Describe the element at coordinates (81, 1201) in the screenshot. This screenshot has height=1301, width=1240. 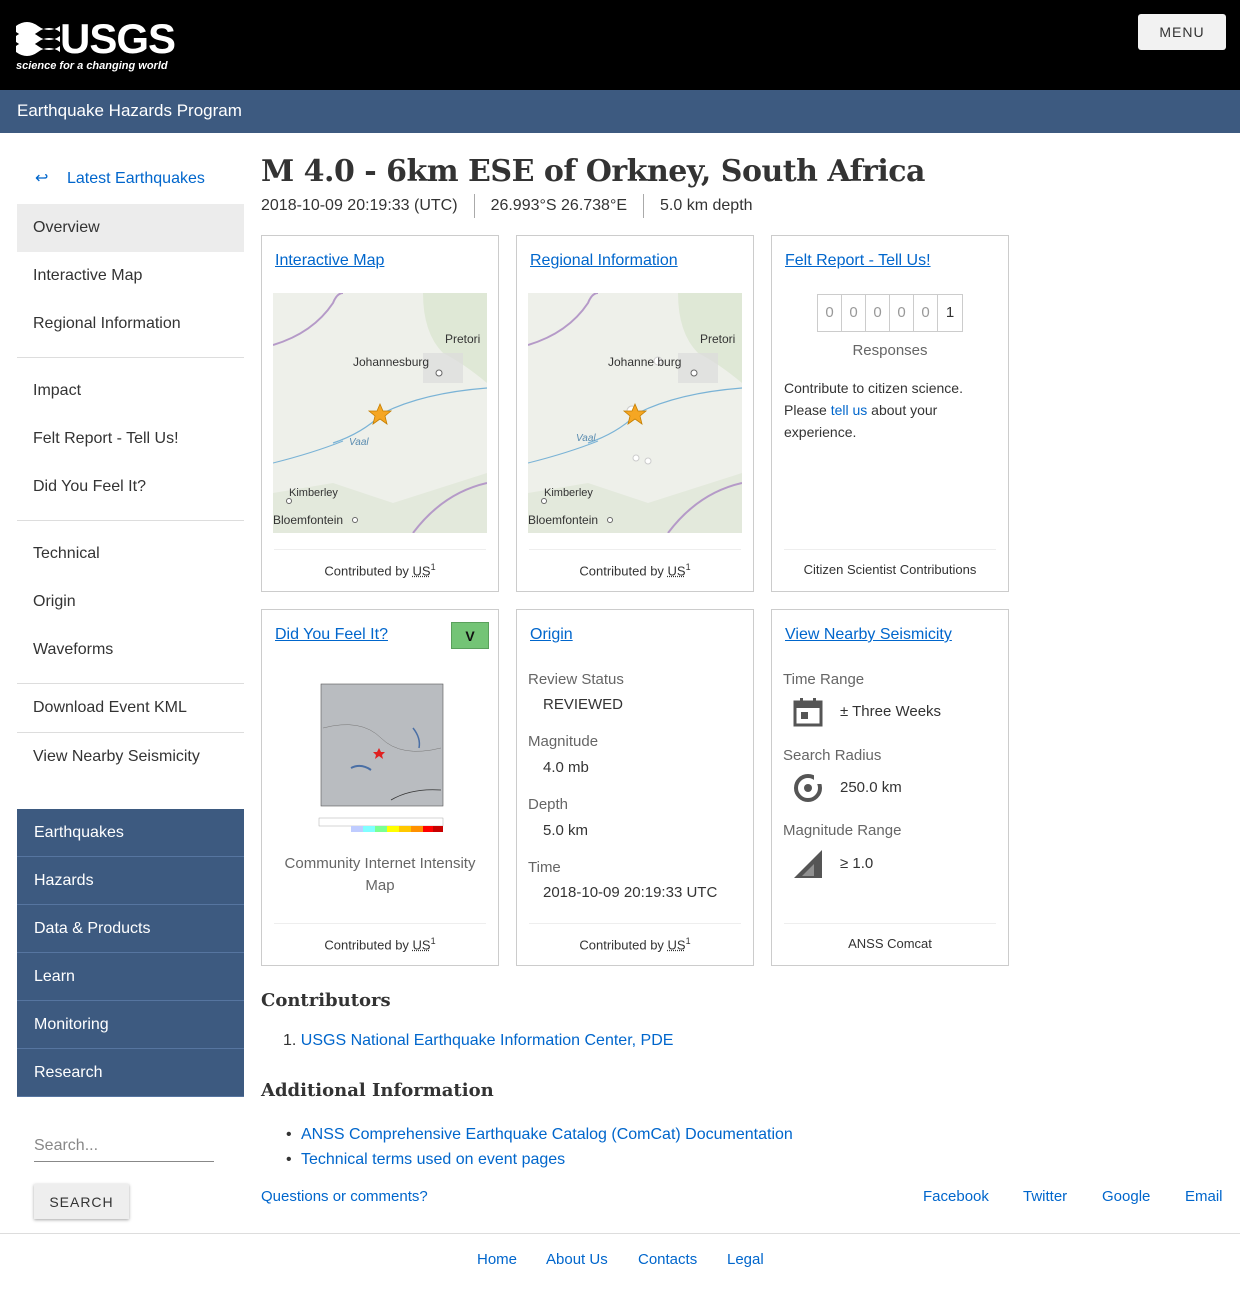
I see `search-button: SEARCH` at that location.